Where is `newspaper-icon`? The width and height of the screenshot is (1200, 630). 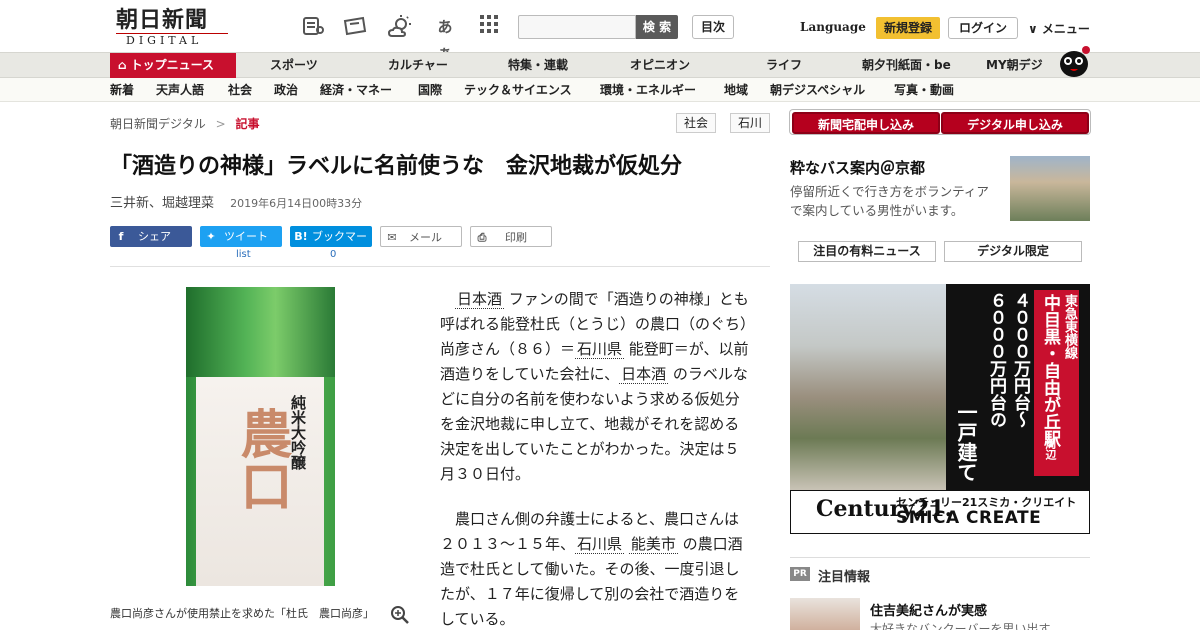
newspaper-icon is located at coordinates (313, 27).